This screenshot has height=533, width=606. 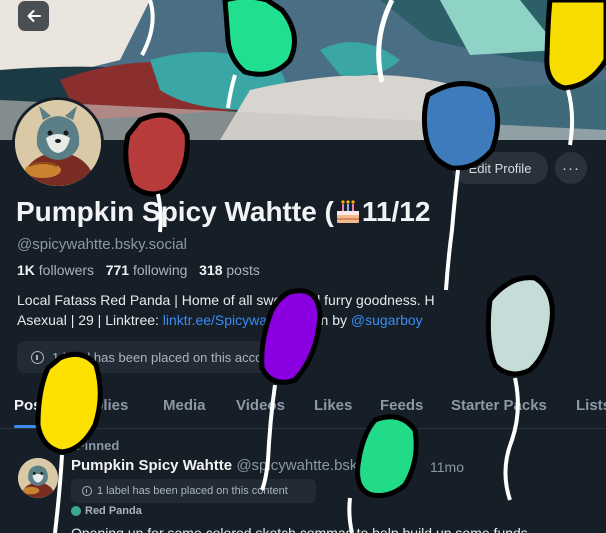 What do you see at coordinates (447, 467) in the screenshot?
I see `post-timestamp: 11mo` at bounding box center [447, 467].